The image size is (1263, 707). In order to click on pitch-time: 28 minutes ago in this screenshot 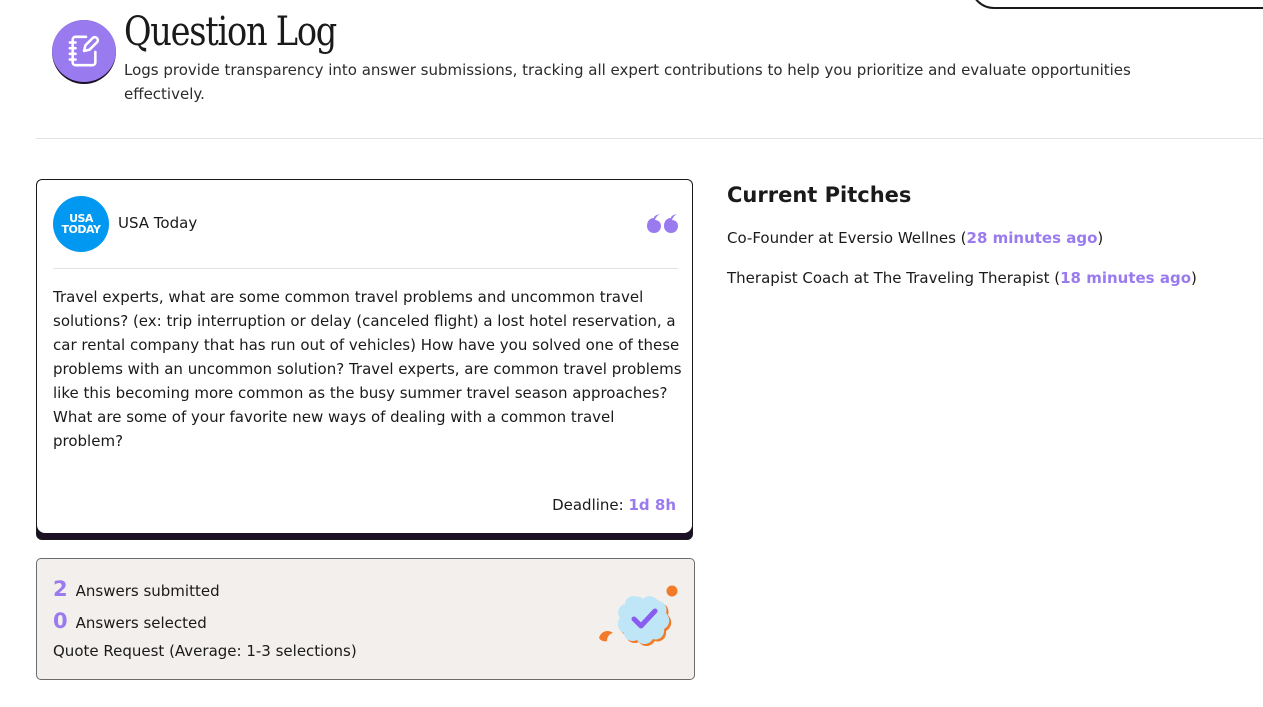, I will do `click(1032, 238)`.